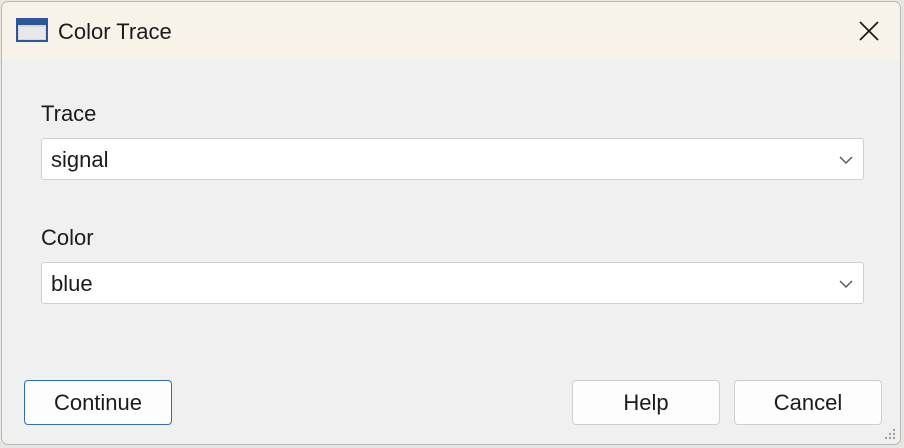 The width and height of the screenshot is (904, 448). I want to click on cancel-button: Cancel, so click(808, 402).